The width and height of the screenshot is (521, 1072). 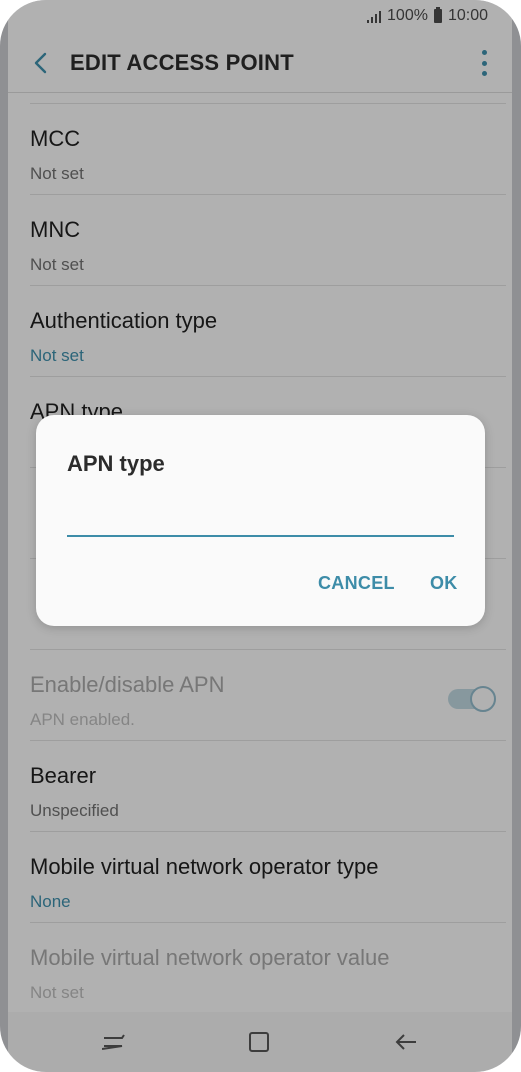 What do you see at coordinates (444, 583) in the screenshot?
I see `ok-button: OK` at bounding box center [444, 583].